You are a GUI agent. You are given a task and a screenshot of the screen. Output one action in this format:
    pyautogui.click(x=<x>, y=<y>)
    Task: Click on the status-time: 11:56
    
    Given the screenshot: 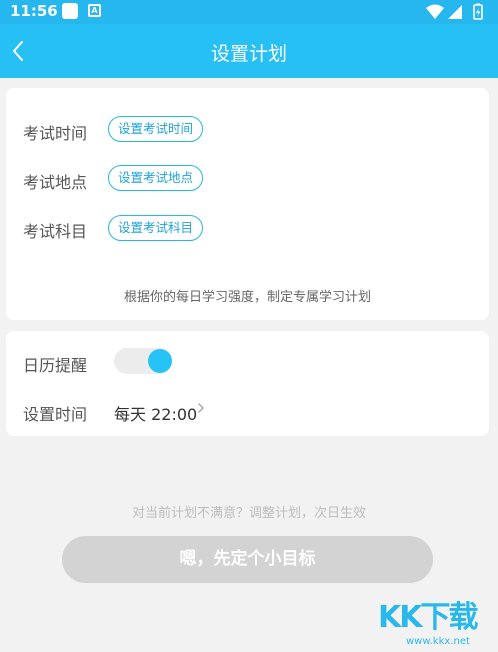 What is the action you would take?
    pyautogui.click(x=34, y=11)
    